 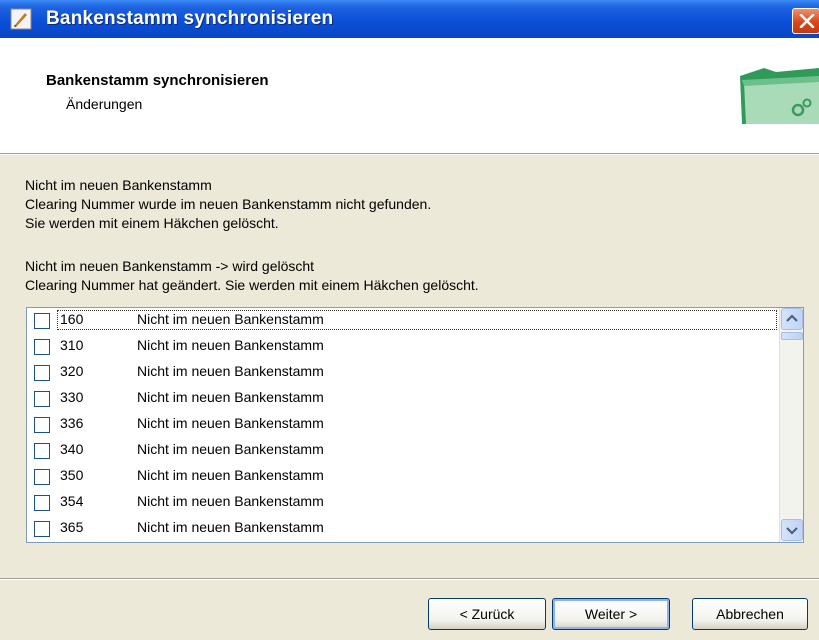 I want to click on clearing-number: 320, so click(x=72, y=371).